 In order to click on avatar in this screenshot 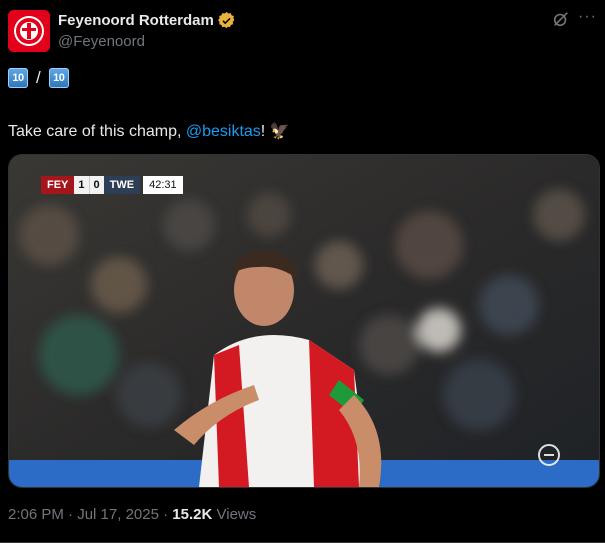, I will do `click(29, 31)`.